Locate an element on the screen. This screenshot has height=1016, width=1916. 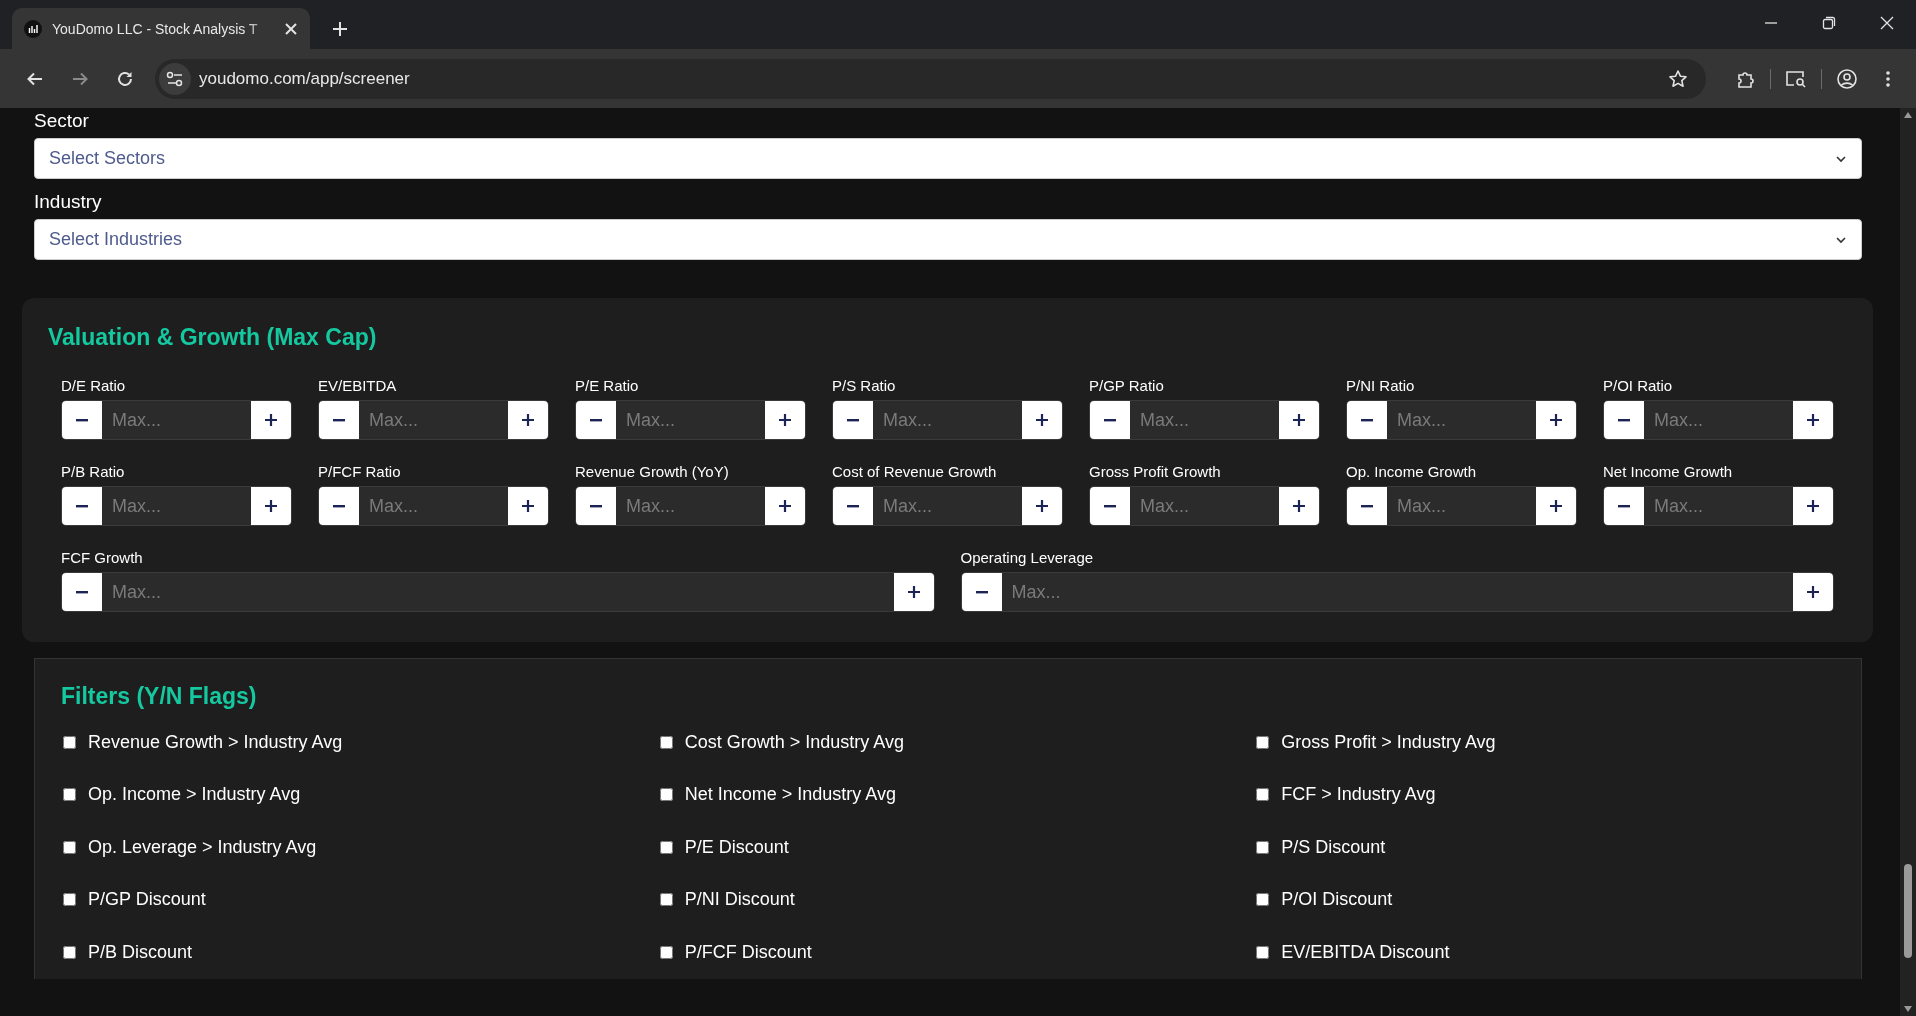
scrollbar is located at coordinates (1908, 562).